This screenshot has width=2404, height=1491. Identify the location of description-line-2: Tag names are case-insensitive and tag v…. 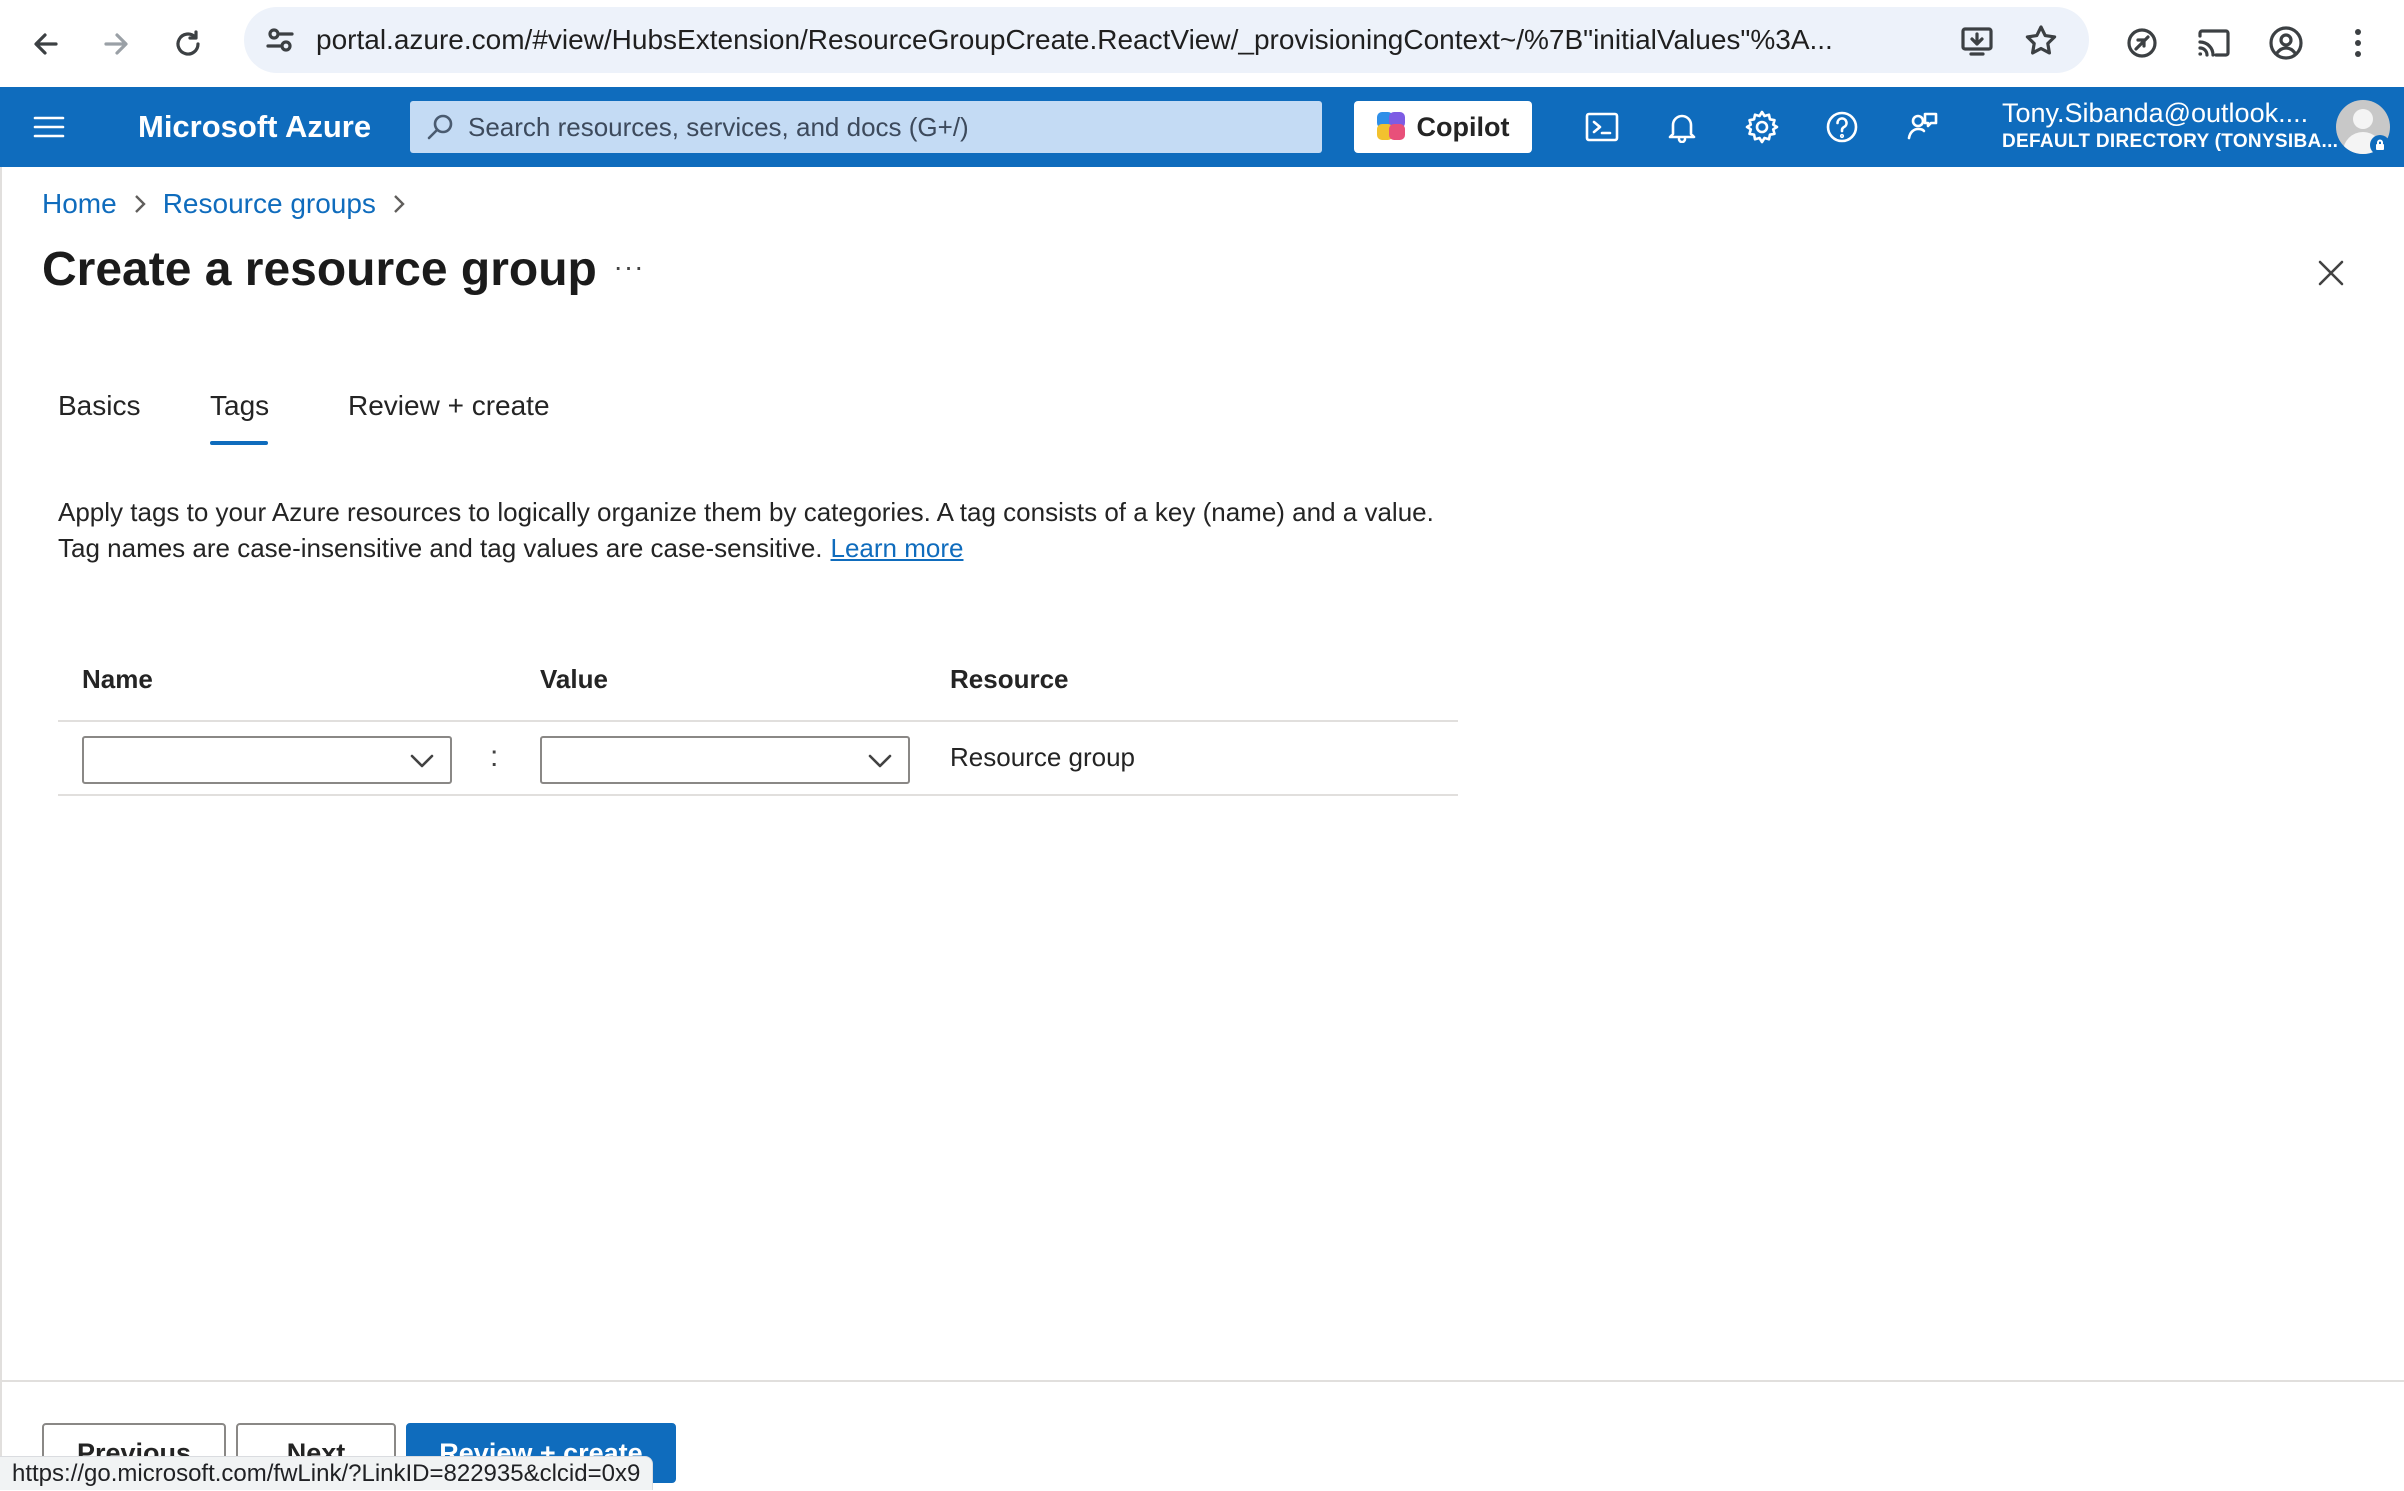
(440, 548).